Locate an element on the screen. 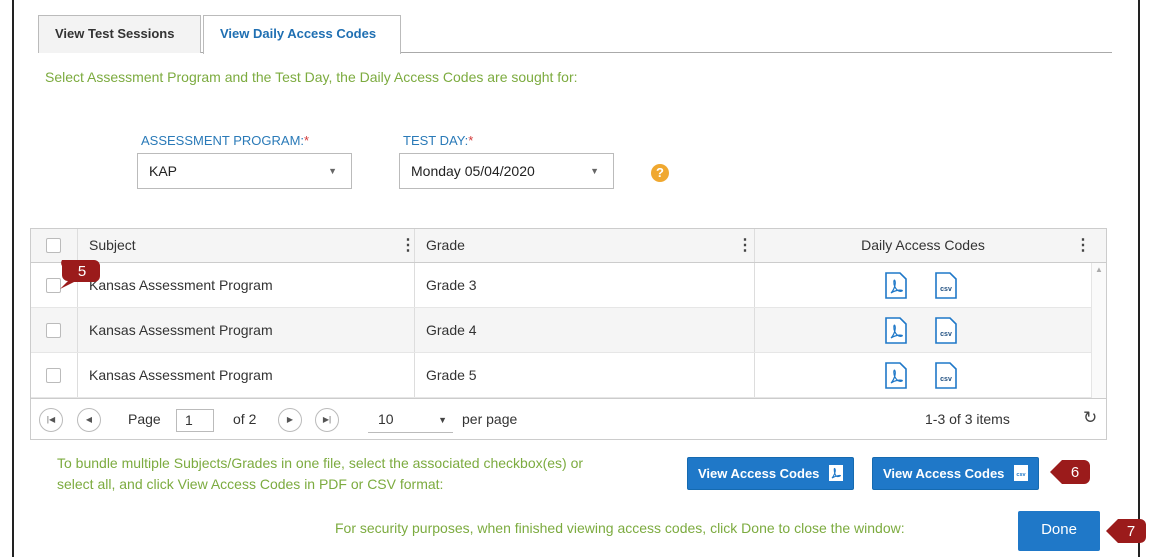 The height and width of the screenshot is (557, 1154). pdf-icon is located at coordinates (836, 473).